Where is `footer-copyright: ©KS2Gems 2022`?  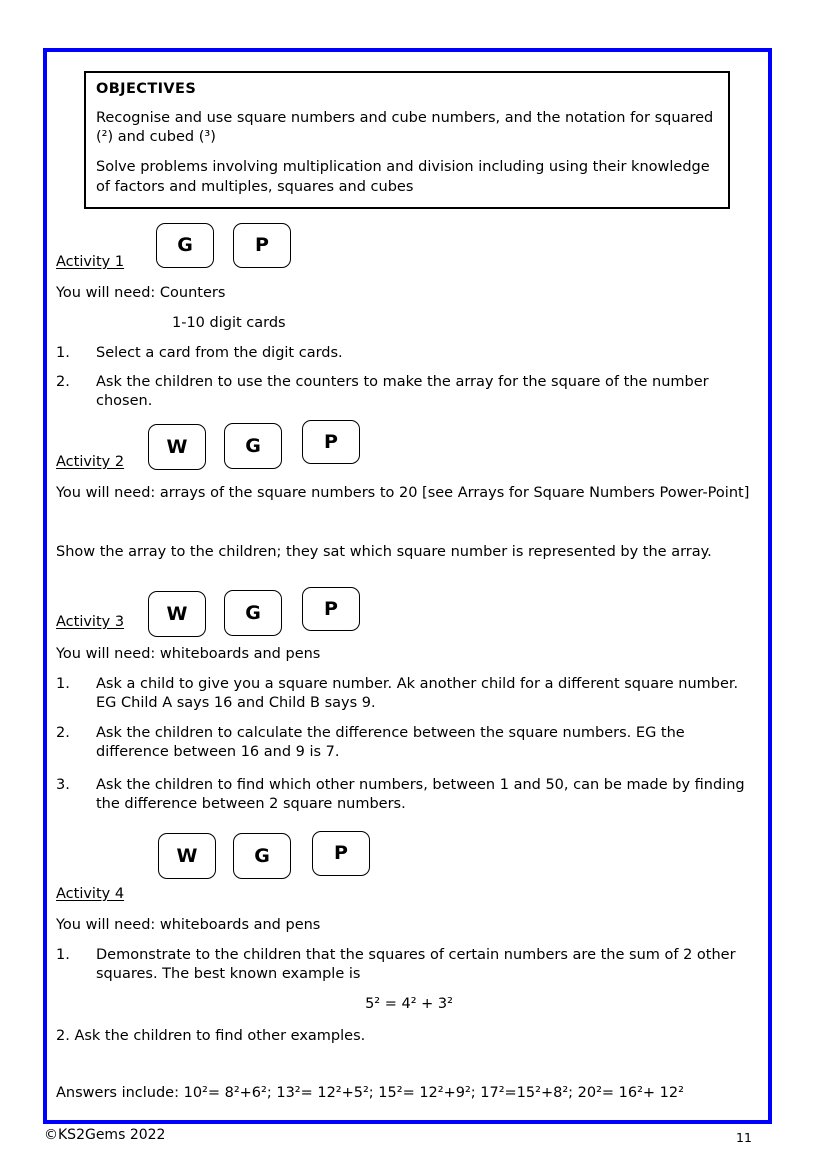
footer-copyright: ©KS2Gems 2022 is located at coordinates (105, 1135).